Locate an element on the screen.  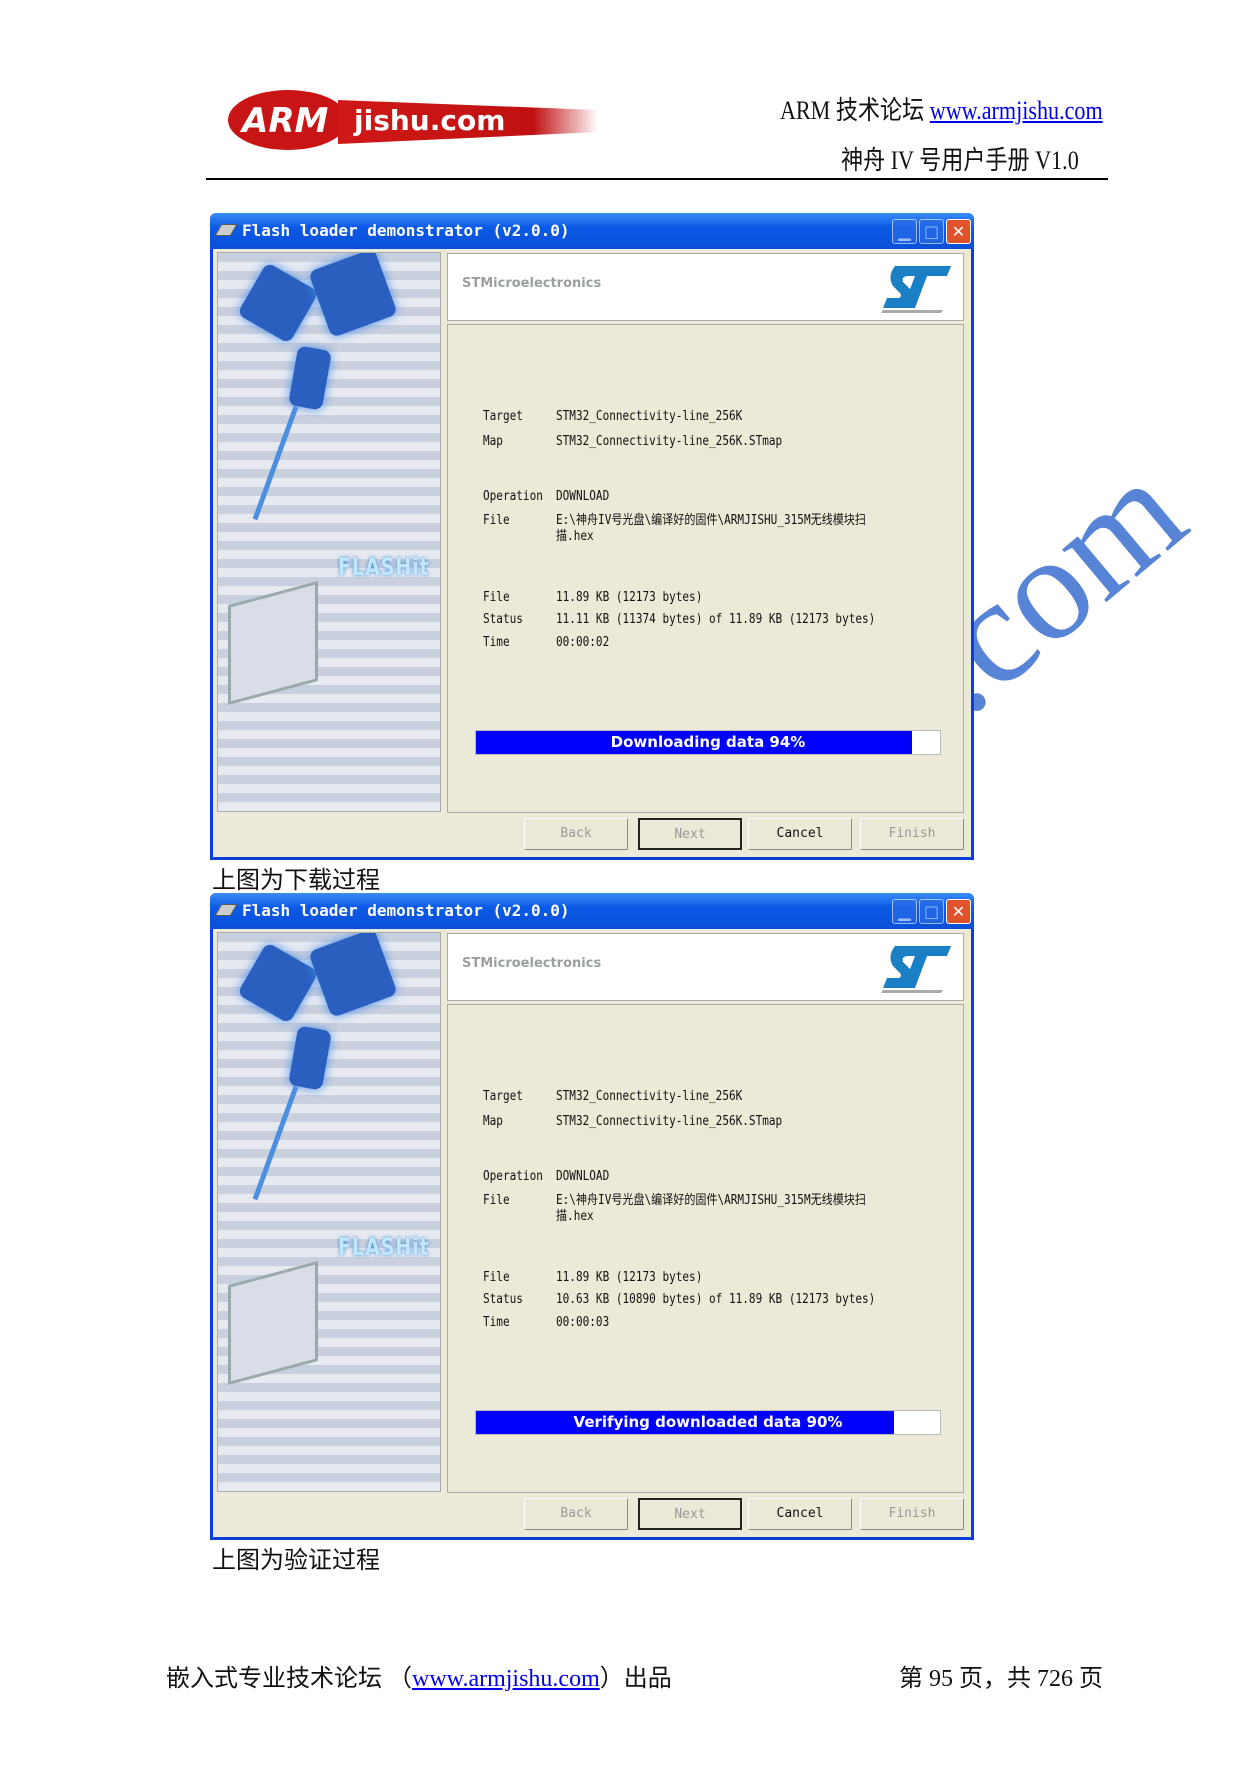
header-site-prefix: ARM 技术论坛 is located at coordinates (855, 110).